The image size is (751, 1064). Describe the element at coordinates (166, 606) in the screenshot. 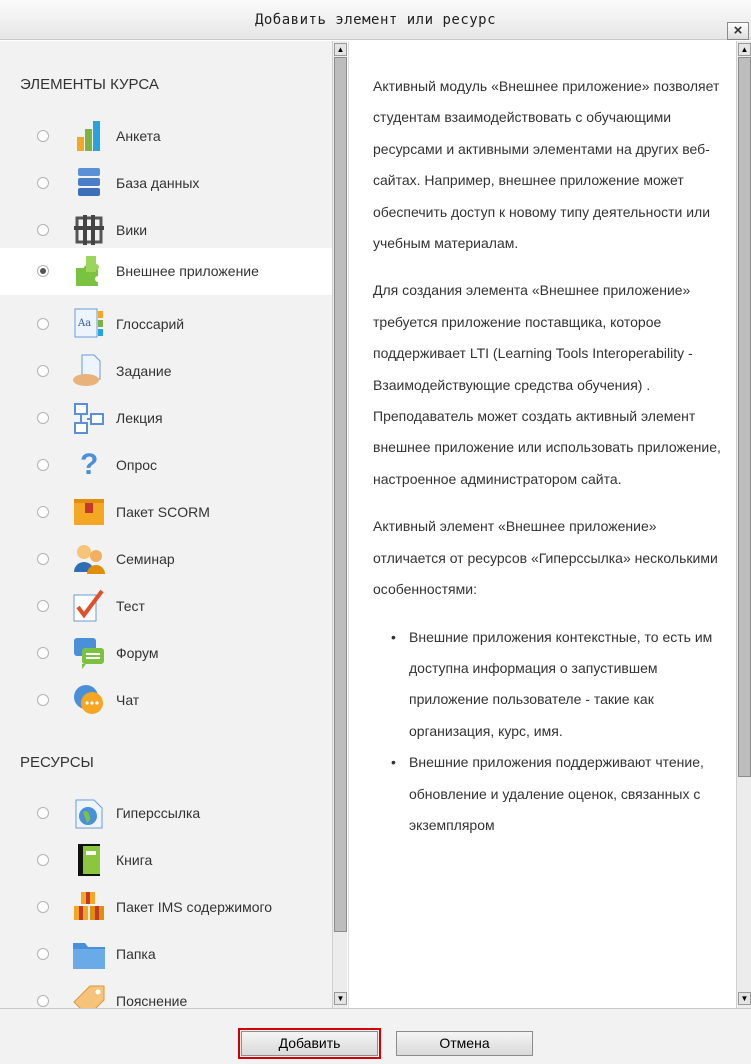

I see `option-quiz: Тест` at that location.